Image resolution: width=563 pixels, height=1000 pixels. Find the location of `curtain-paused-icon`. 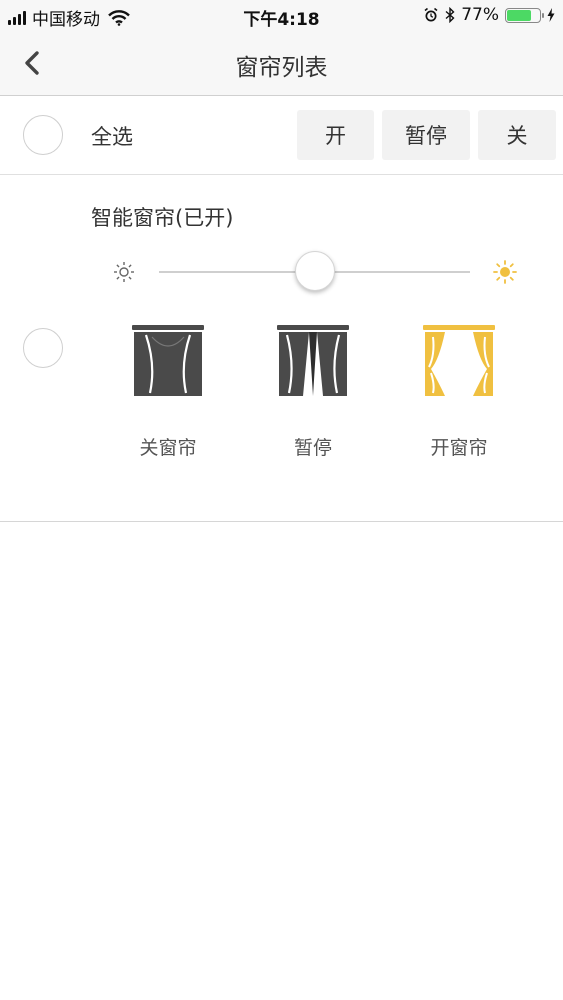

curtain-paused-icon is located at coordinates (313, 360).